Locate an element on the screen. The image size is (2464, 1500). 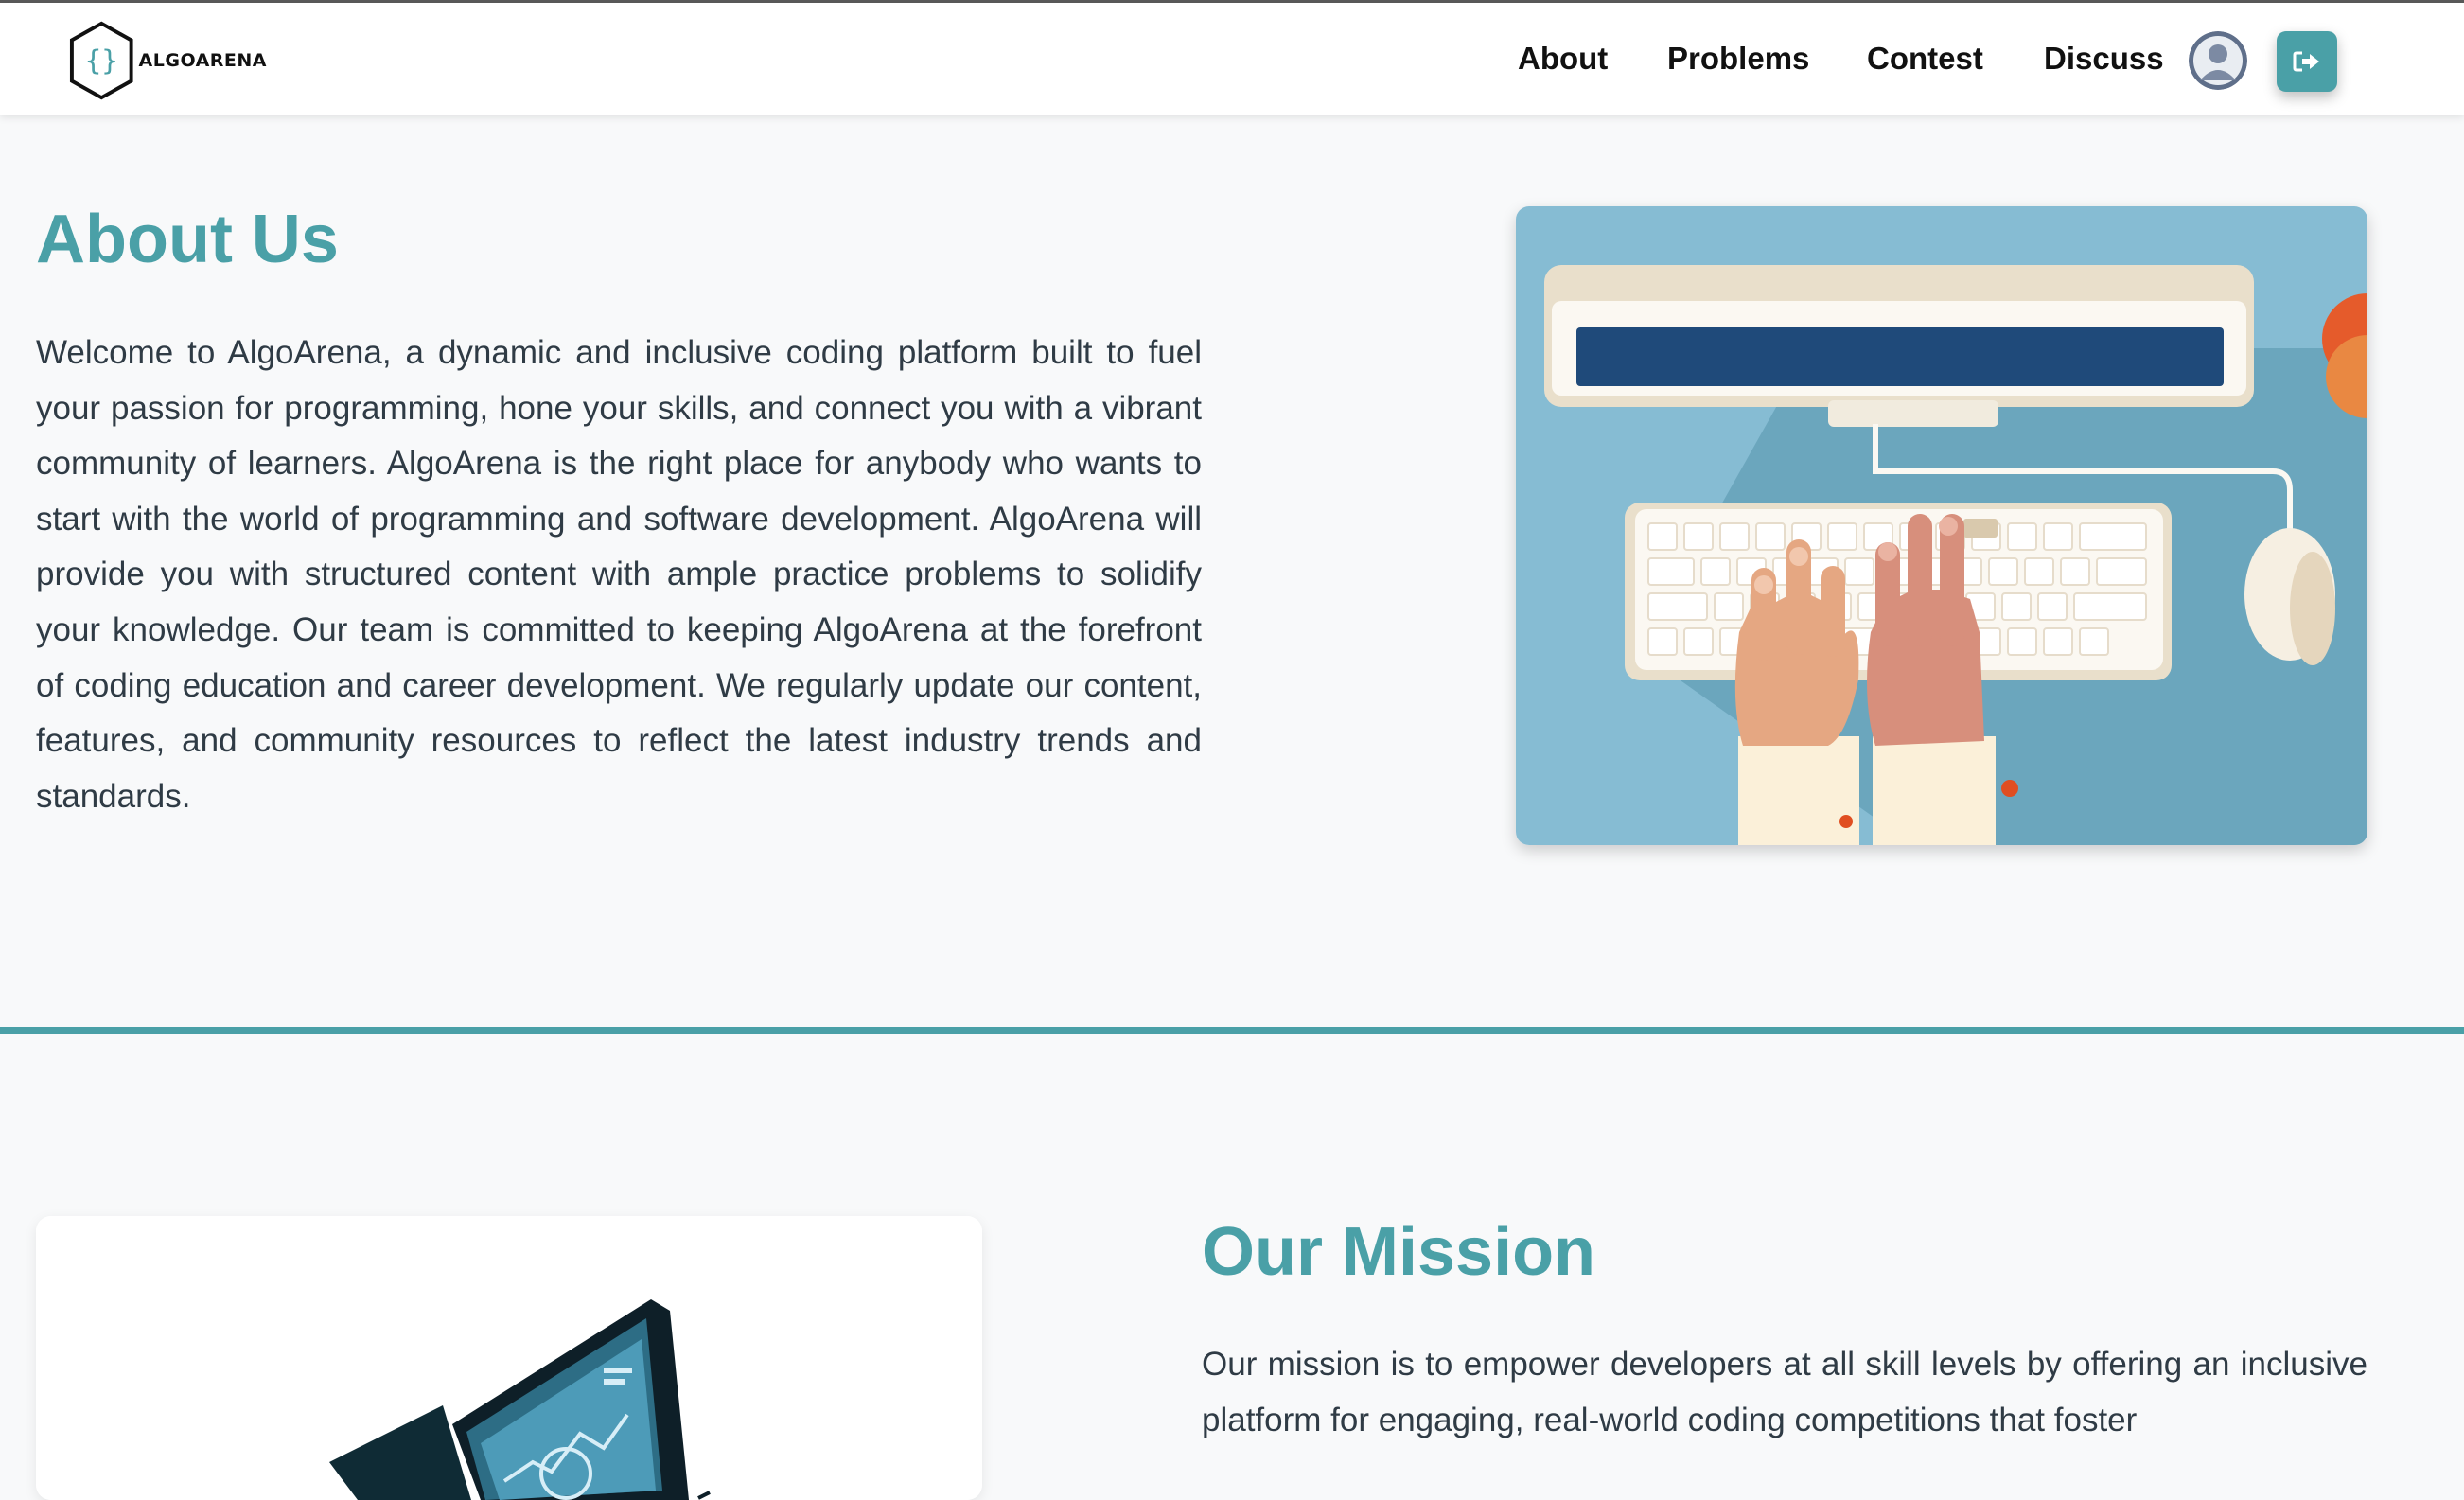
logo: {} ALGOARENA is located at coordinates (168, 60).